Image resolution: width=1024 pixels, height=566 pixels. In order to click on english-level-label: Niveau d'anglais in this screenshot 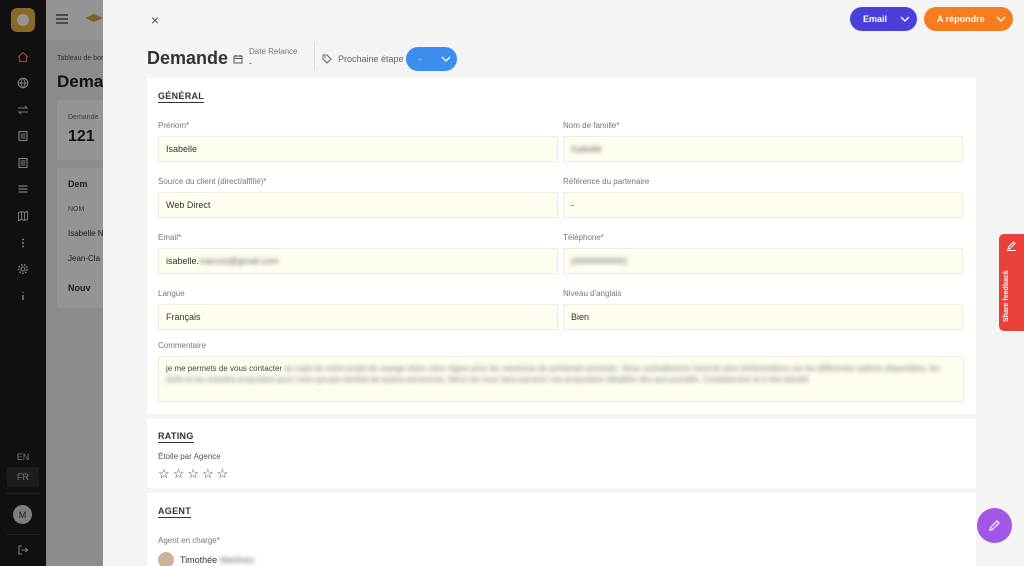, I will do `click(592, 293)`.